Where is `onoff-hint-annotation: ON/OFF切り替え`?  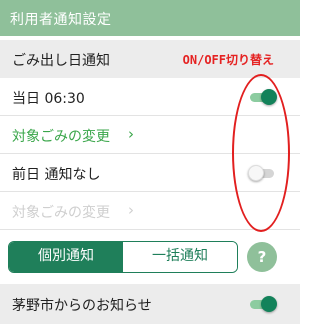 onoff-hint-annotation: ON/OFF切り替え is located at coordinates (228, 60).